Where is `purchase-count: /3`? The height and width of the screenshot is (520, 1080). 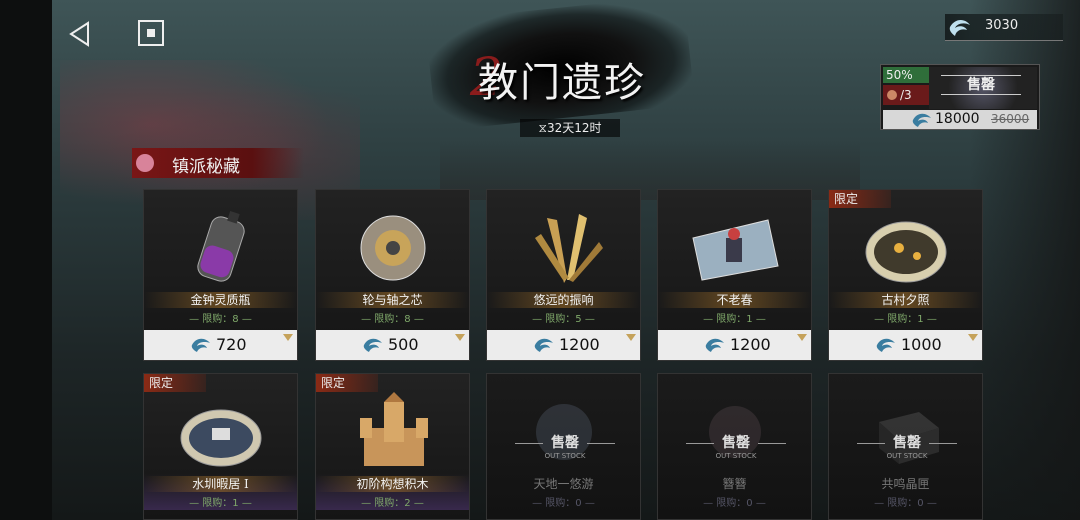
purchase-count: /3 is located at coordinates (906, 95).